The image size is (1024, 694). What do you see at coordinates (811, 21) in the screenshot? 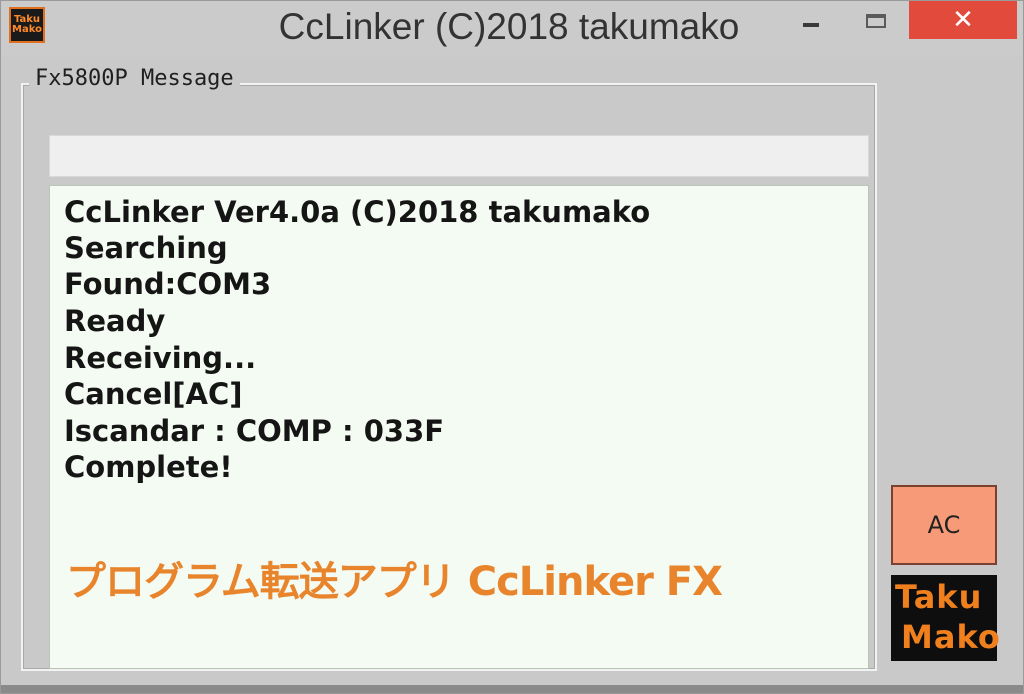
I see `minimize-button` at bounding box center [811, 21].